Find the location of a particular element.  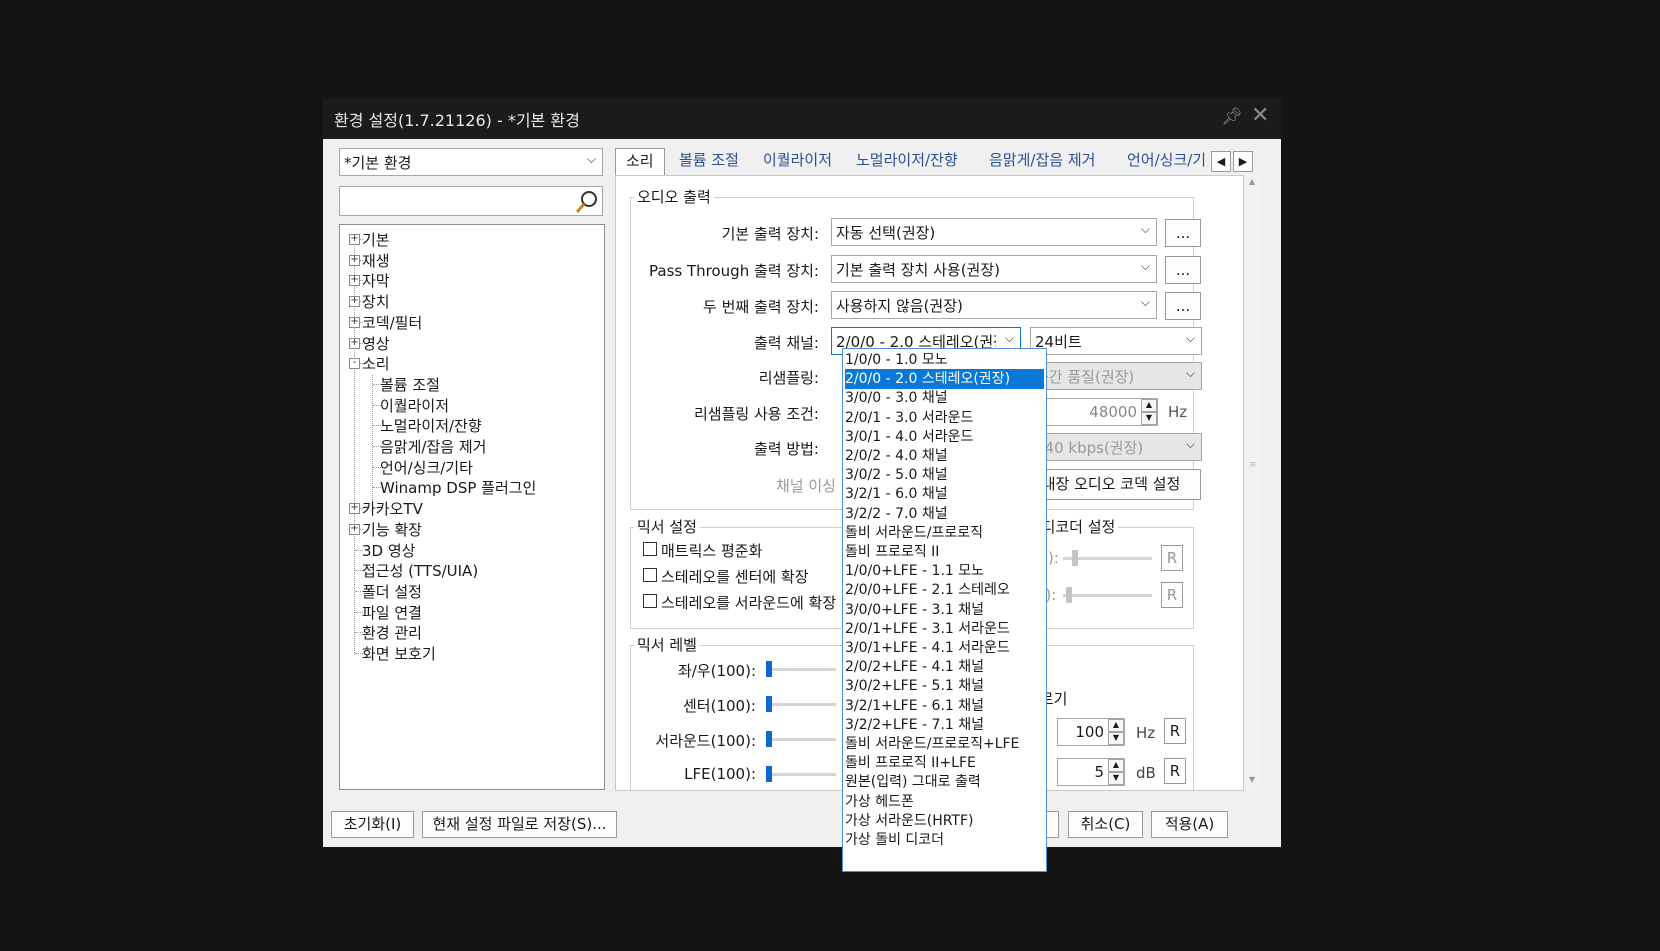

bits-select: 24비트 ⌵ is located at coordinates (1116, 341).